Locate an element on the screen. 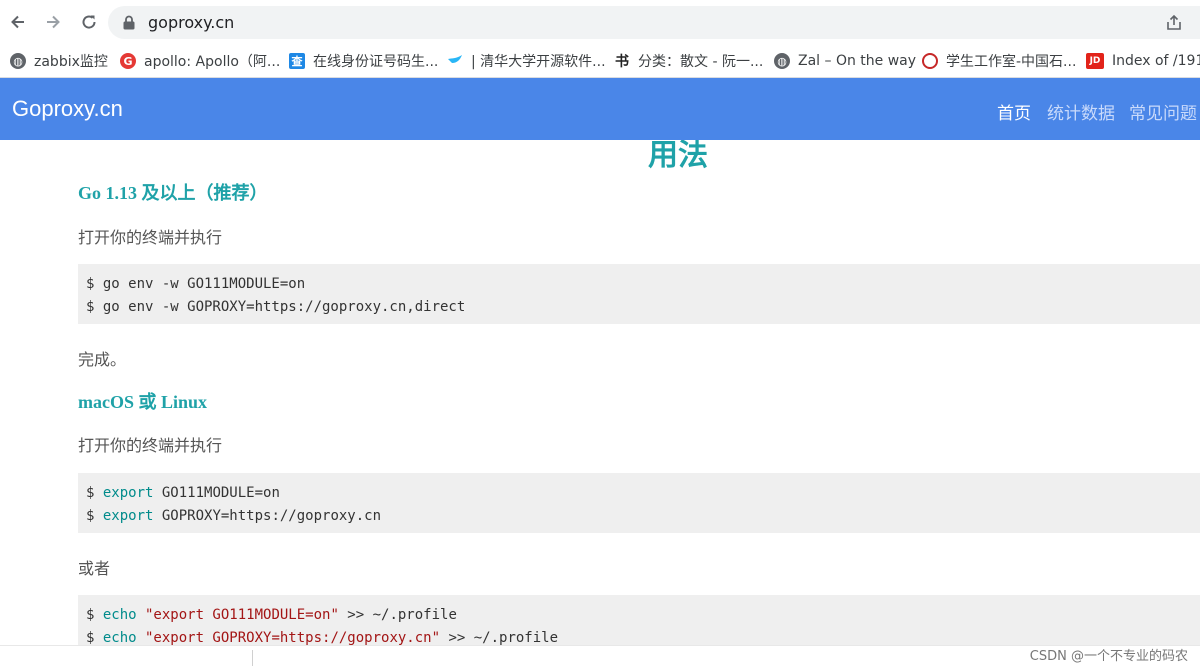  bookmark-label: zabbix监控 is located at coordinates (71, 62).